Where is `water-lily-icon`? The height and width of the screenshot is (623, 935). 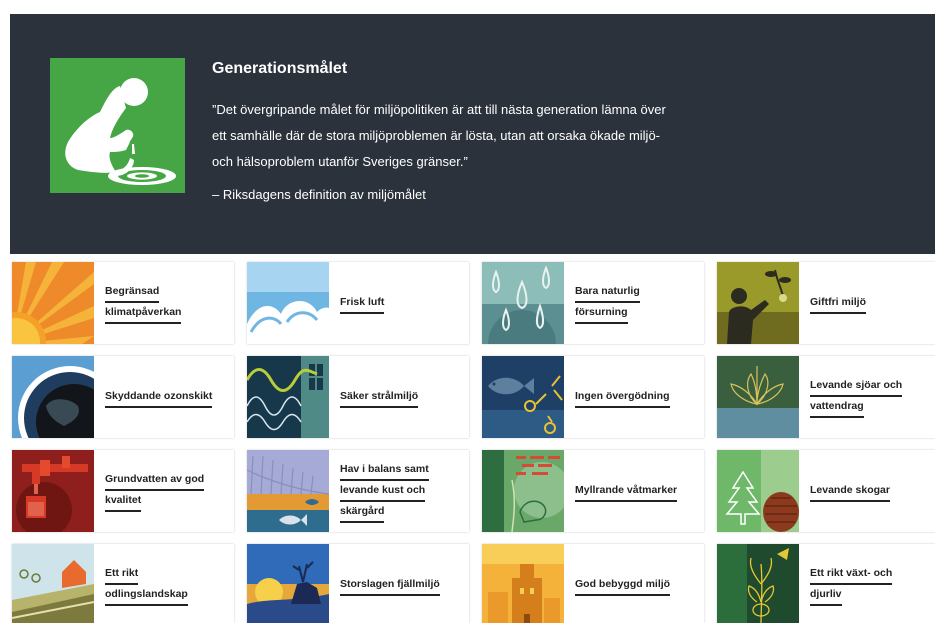 water-lily-icon is located at coordinates (758, 397).